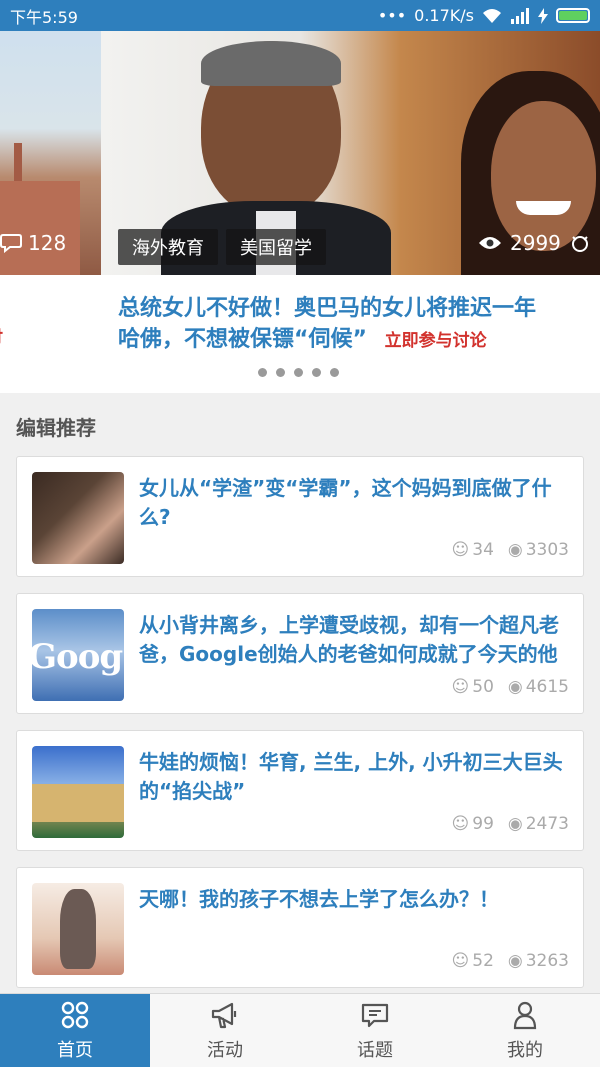 This screenshot has height=1067, width=600. What do you see at coordinates (472, 824) in the screenshot?
I see `article-likes: ☺ 99` at bounding box center [472, 824].